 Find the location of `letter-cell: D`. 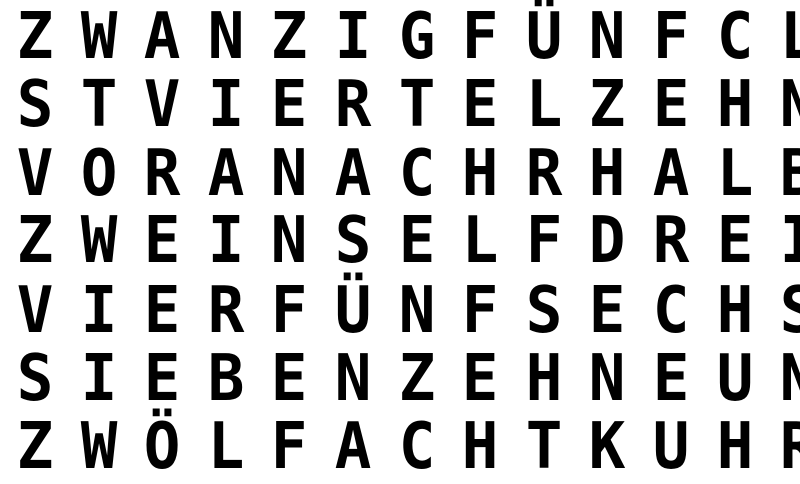

letter-cell: D is located at coordinates (607, 241).